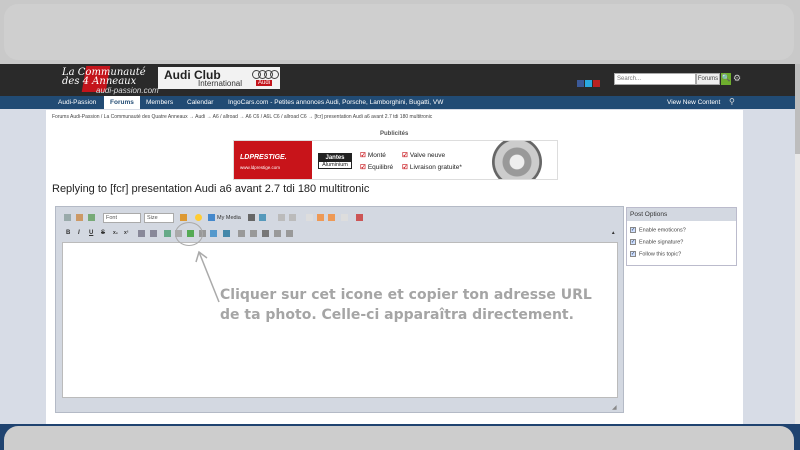 This screenshot has width=800, height=450. Describe the element at coordinates (79, 233) in the screenshot. I see `italic-button: I` at that location.